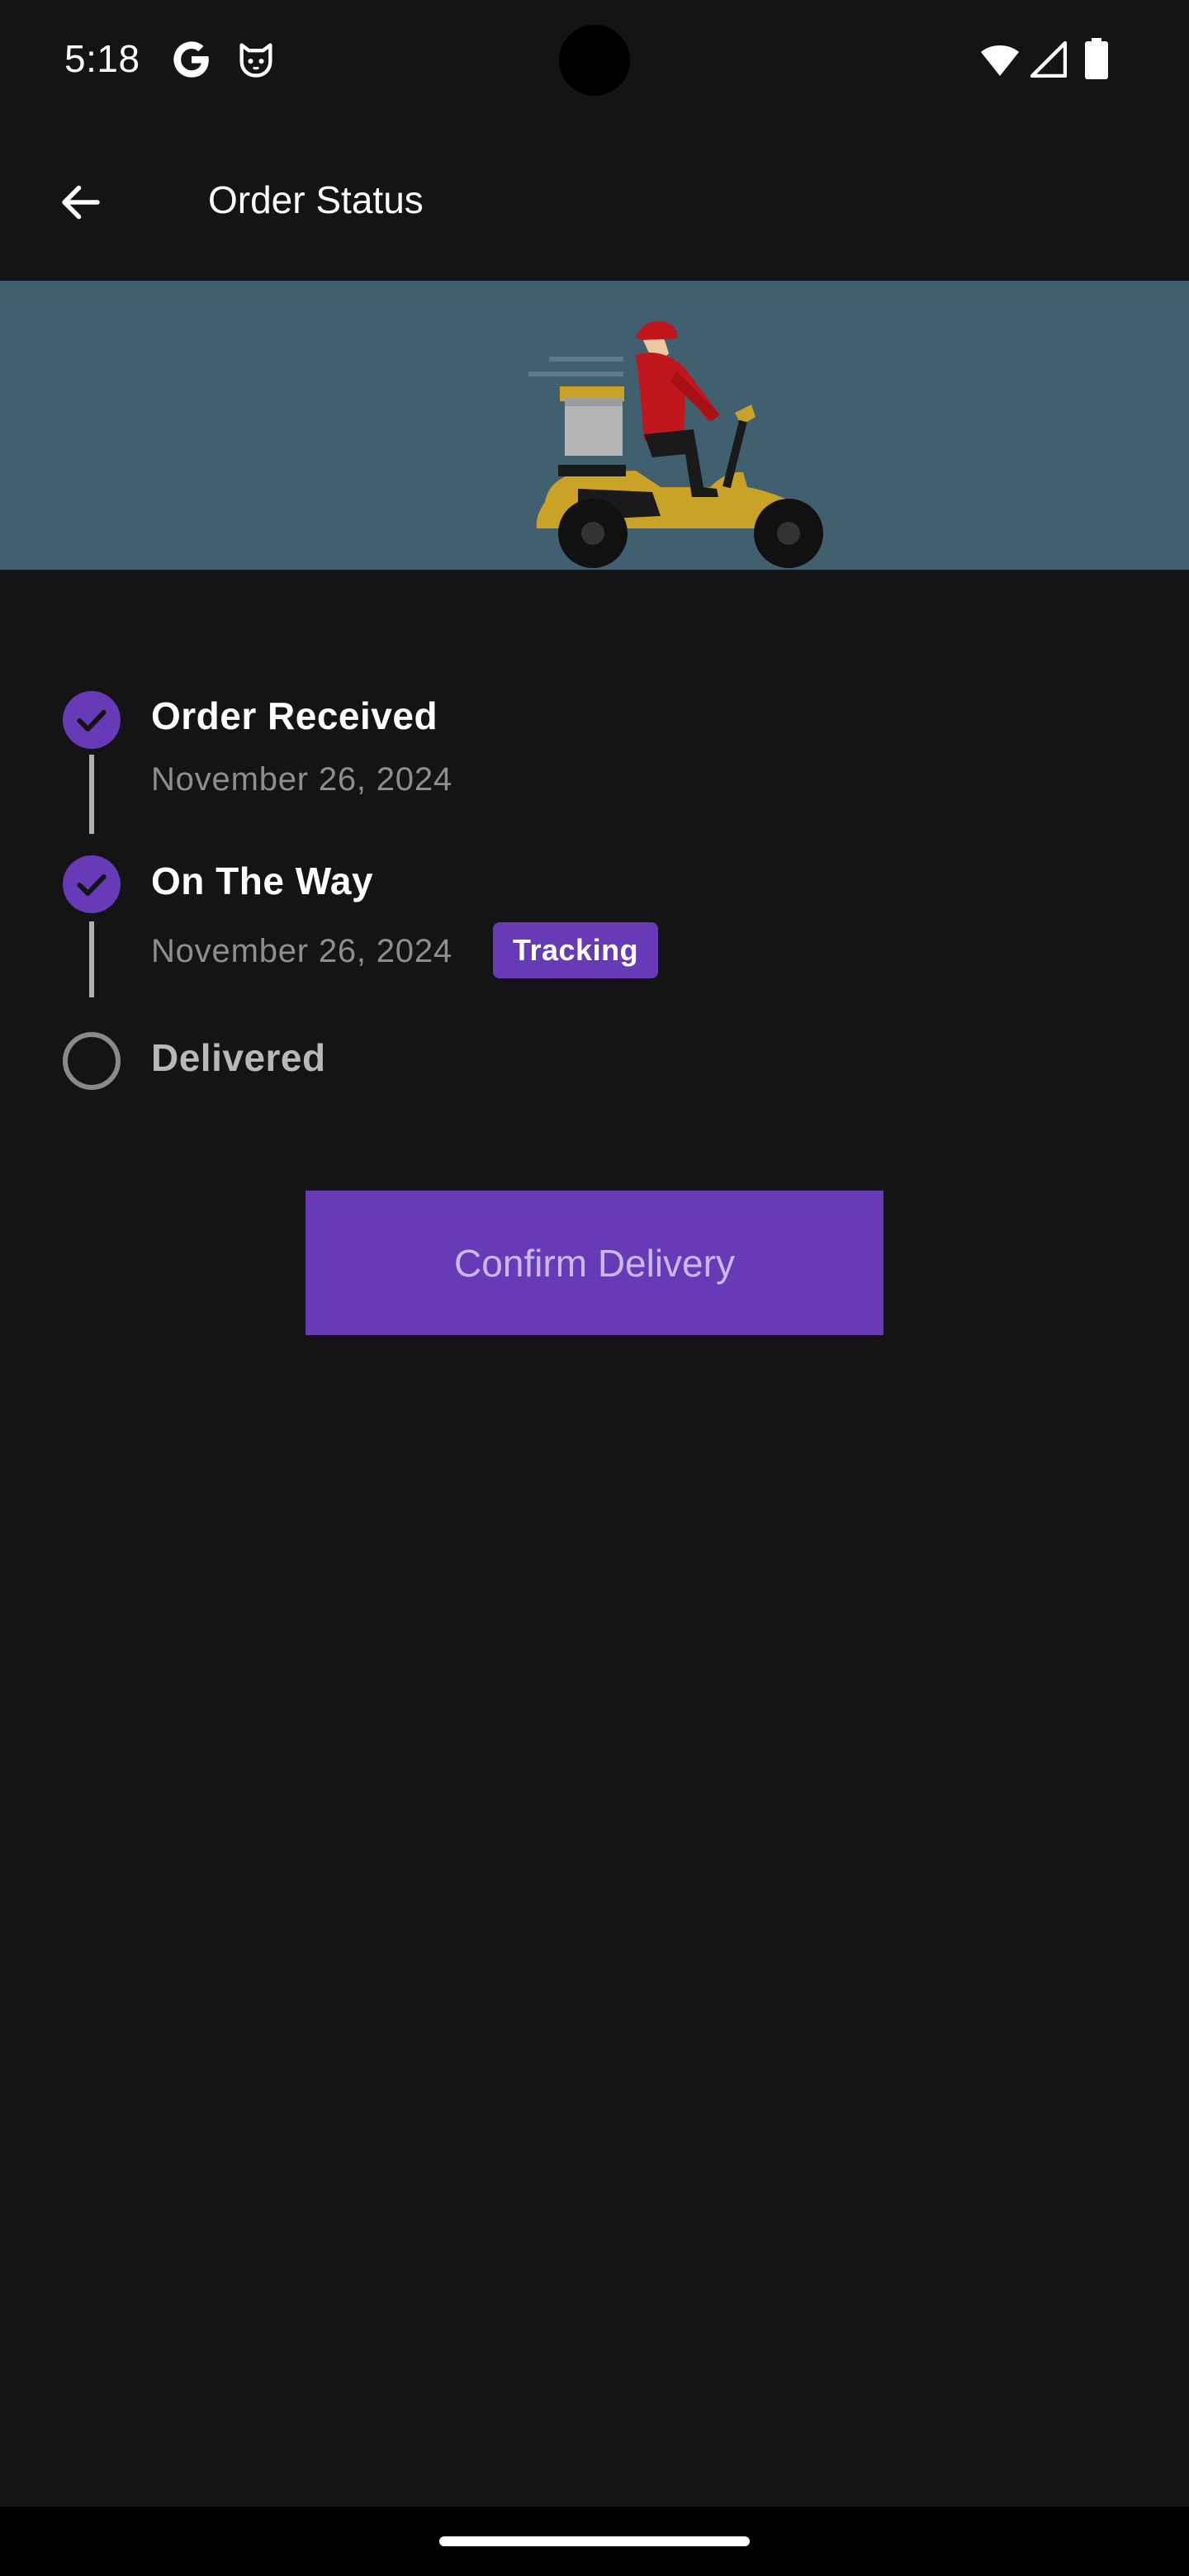  What do you see at coordinates (301, 951) in the screenshot?
I see `step-date-on-the-way: November 26, 2024` at bounding box center [301, 951].